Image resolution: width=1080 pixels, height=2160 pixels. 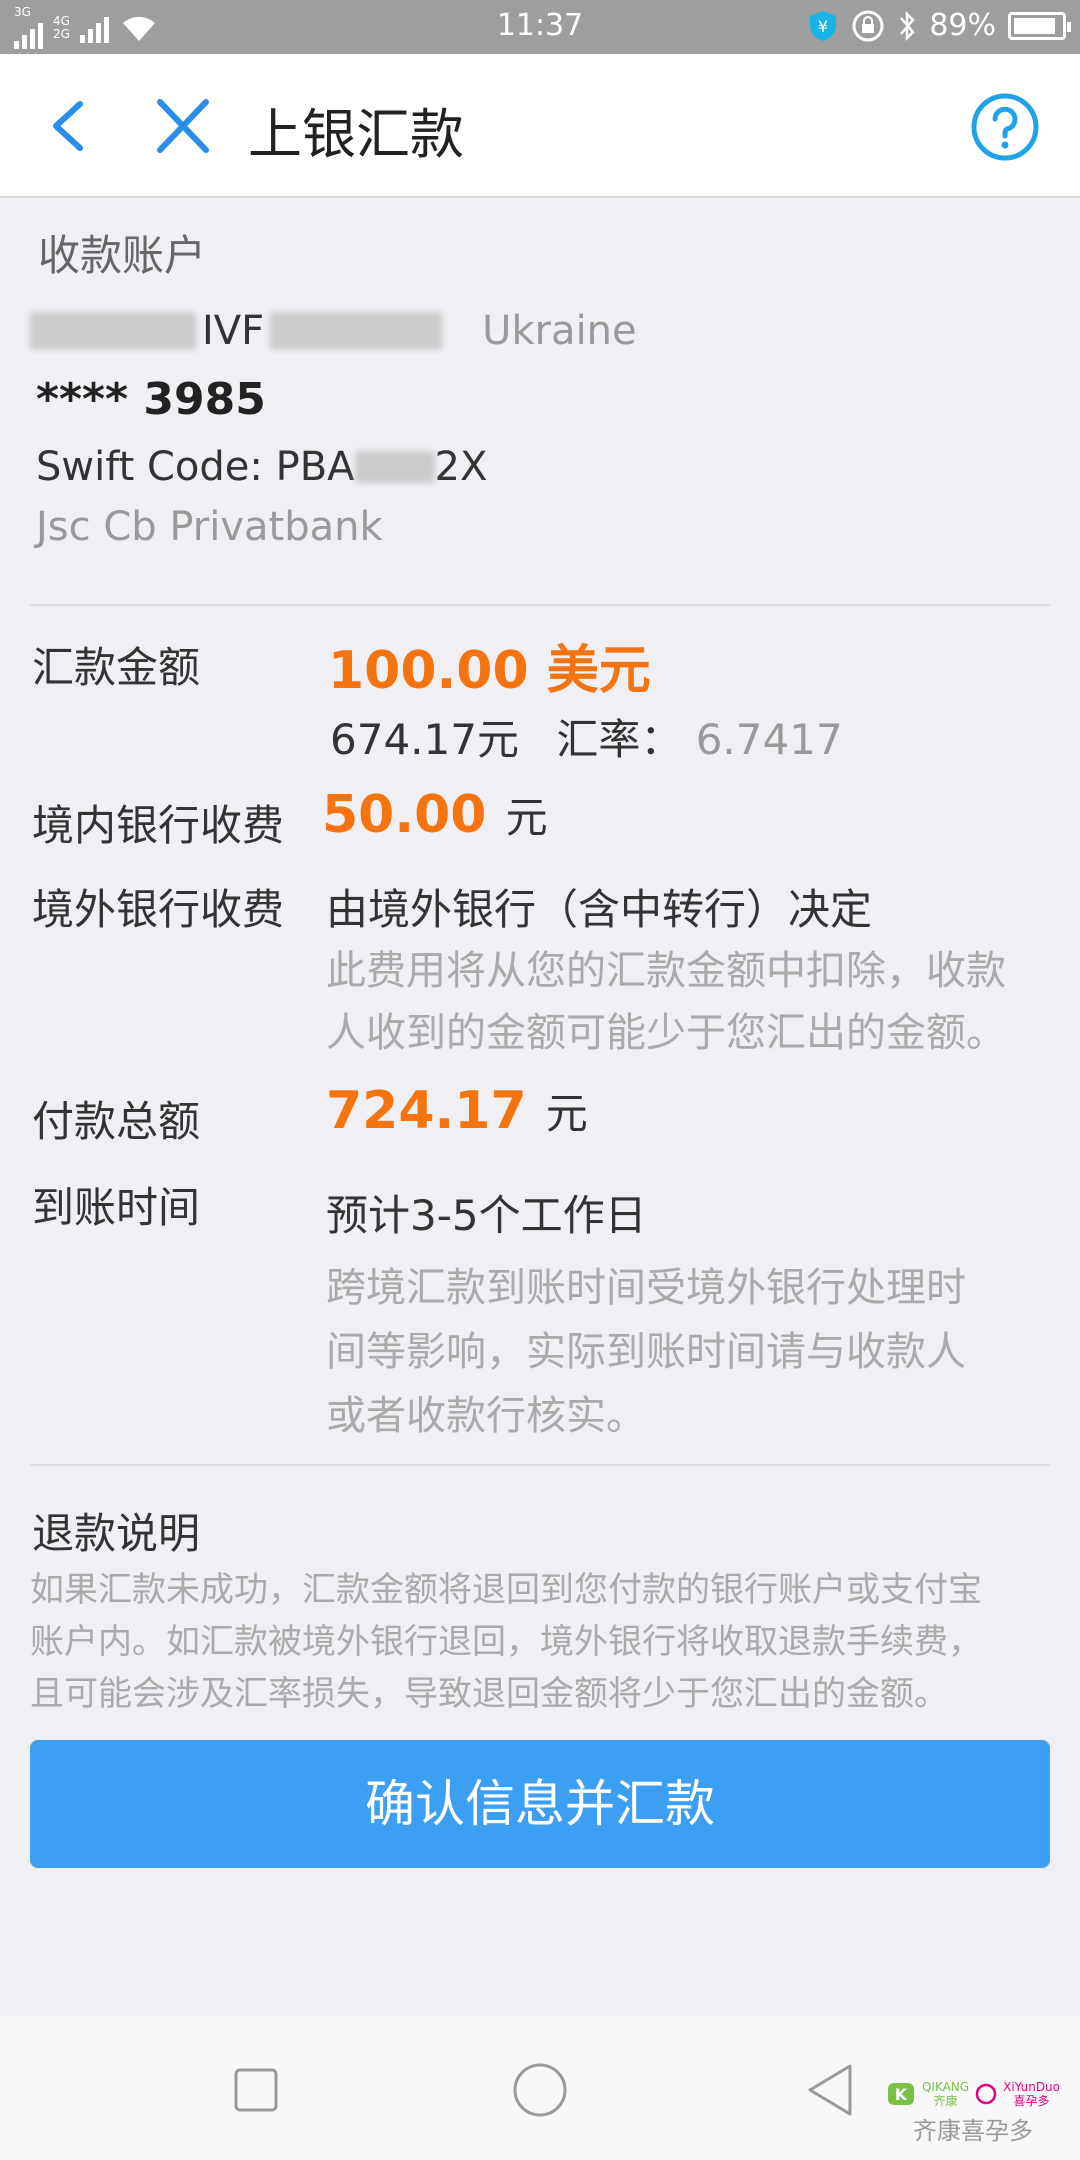 I want to click on rotation-lock-icon, so click(x=868, y=25).